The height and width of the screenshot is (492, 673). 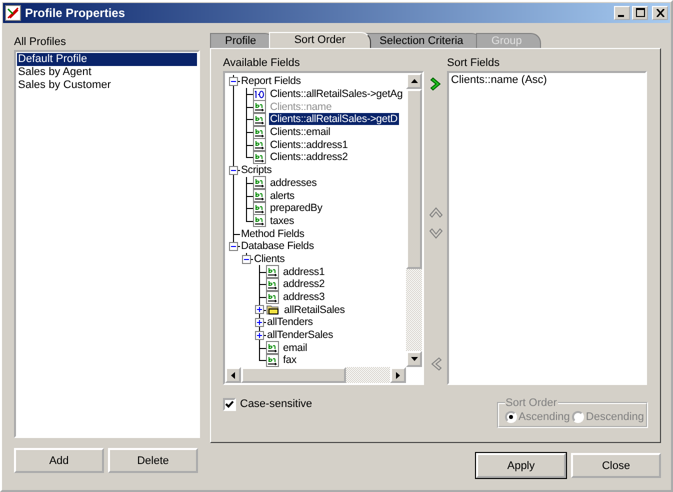 I want to click on tree-item: Report Fields, so click(x=271, y=81).